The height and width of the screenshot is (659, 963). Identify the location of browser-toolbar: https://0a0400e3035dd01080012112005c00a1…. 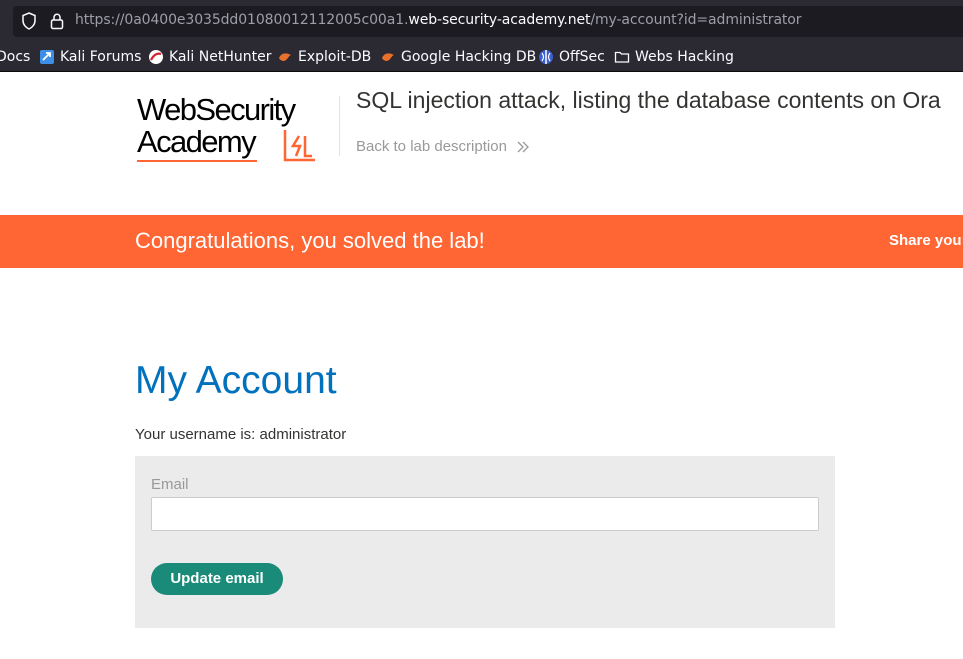
(481, 21).